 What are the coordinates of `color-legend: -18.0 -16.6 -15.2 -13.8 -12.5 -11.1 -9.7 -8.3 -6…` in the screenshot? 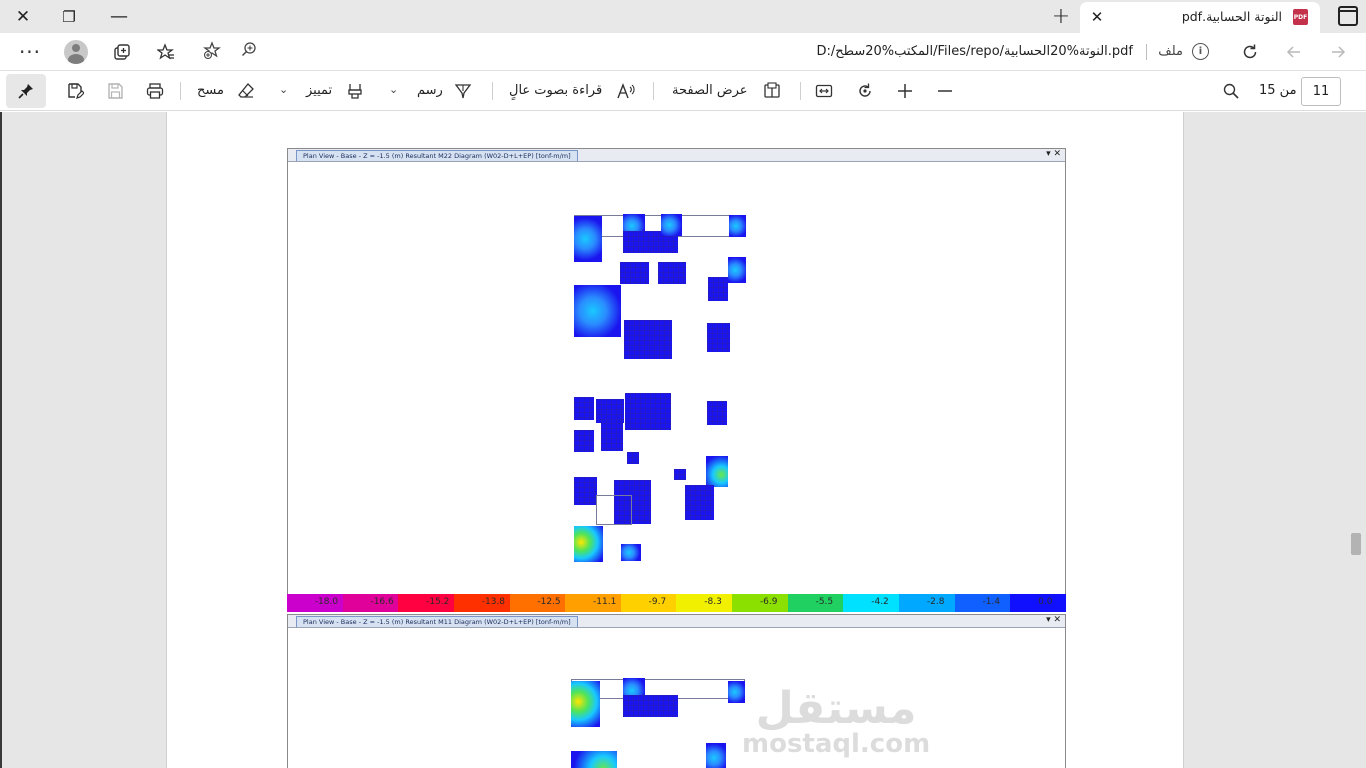 It's located at (676, 603).